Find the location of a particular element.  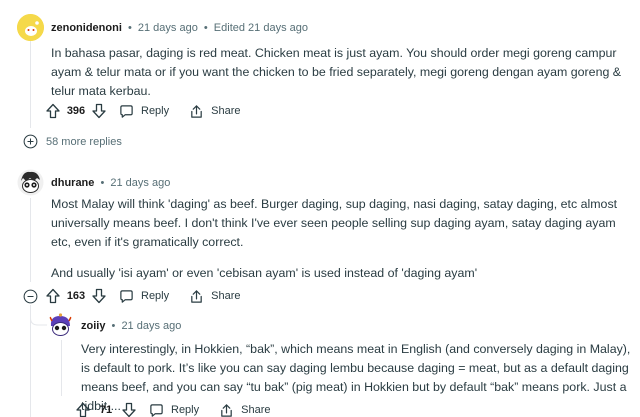

vote-group: 163 is located at coordinates (76, 296).